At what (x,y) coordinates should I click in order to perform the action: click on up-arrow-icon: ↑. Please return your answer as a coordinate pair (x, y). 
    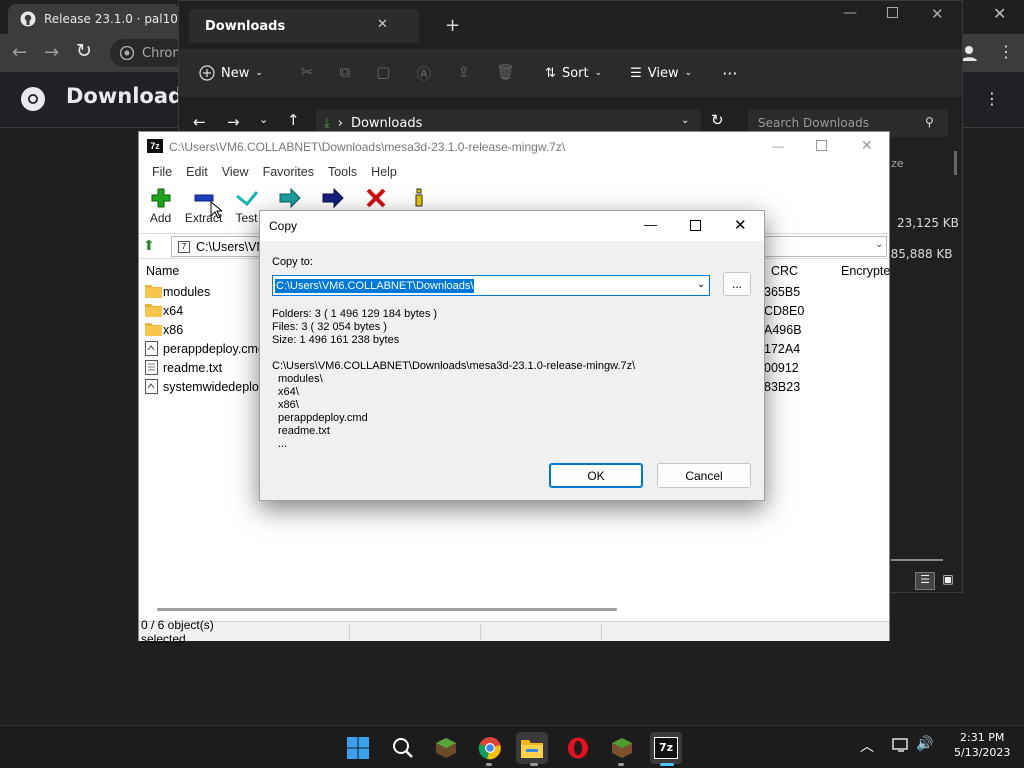
    Looking at the image, I should click on (293, 120).